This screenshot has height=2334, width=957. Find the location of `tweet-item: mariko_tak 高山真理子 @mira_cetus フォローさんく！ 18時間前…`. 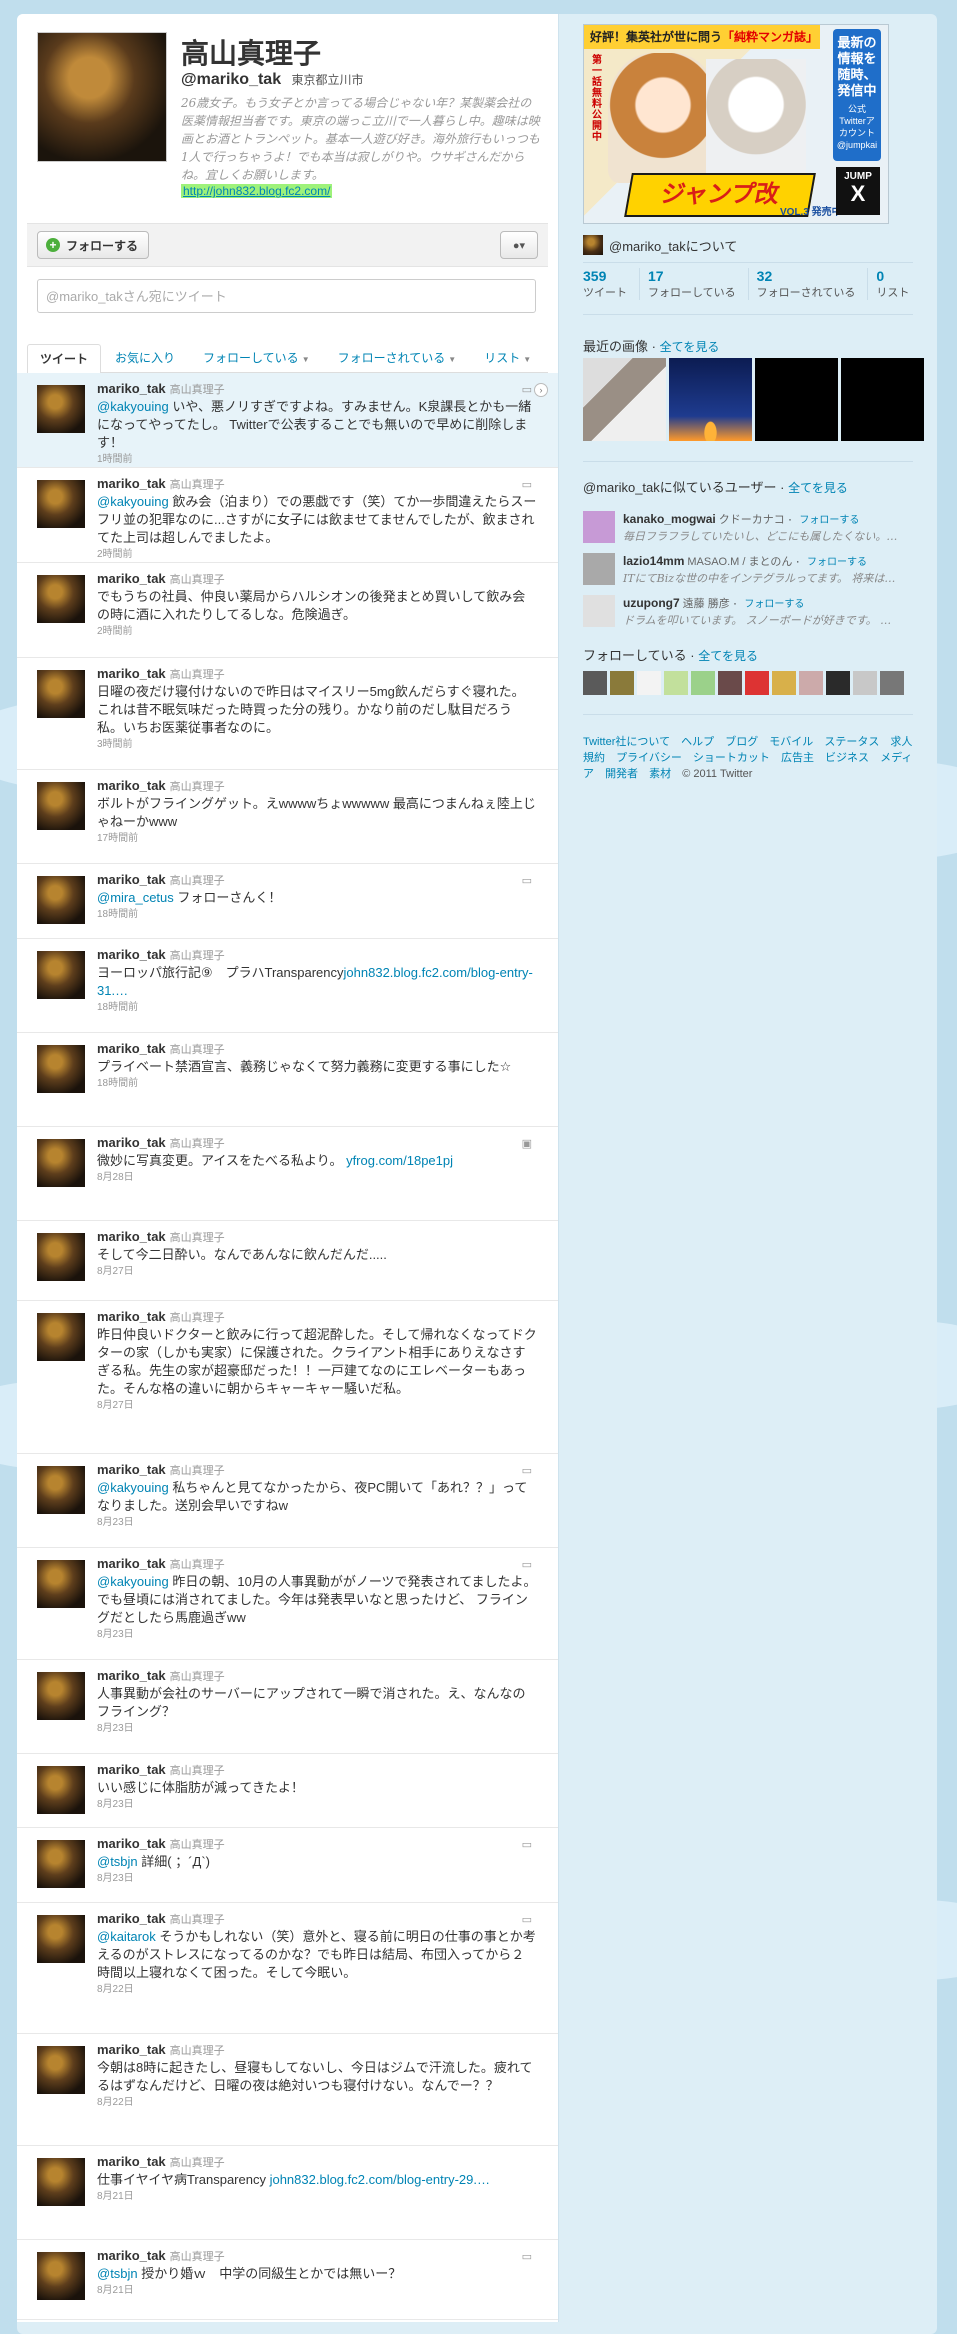

tweet-item: mariko_tak 高山真理子 @mira_cetus フォローさんく！ 18時間前… is located at coordinates (287, 901).